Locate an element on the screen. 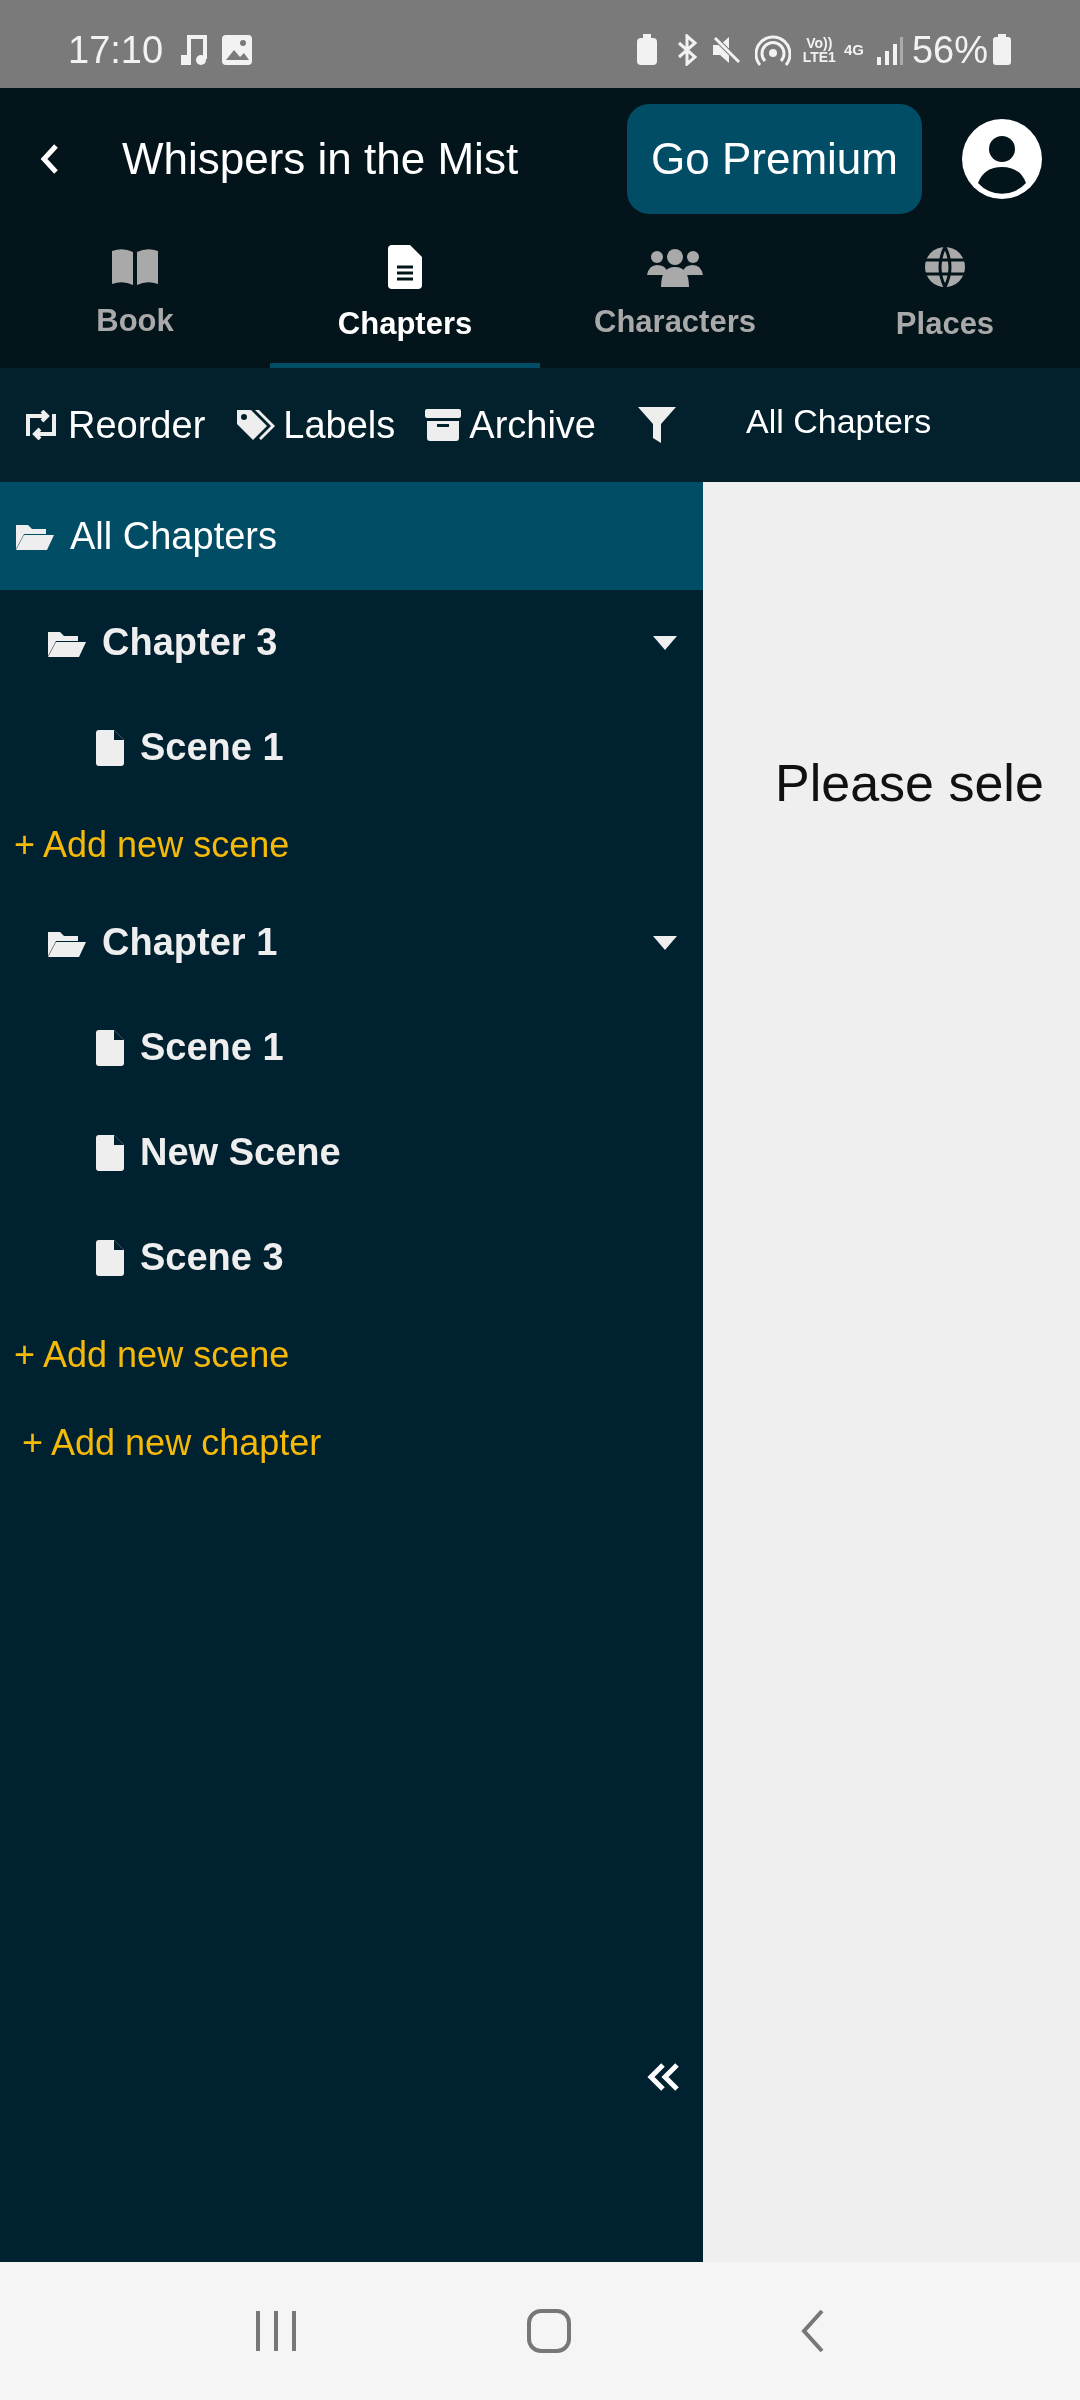 This screenshot has width=1080, height=2400. archive-button: Archive is located at coordinates (510, 425).